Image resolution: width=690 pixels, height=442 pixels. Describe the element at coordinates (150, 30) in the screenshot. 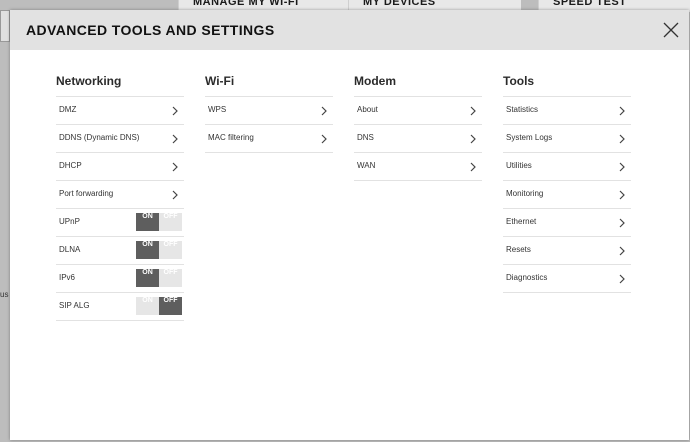

I see `modal-title: ADVANCED TOOLS AND SETTINGS` at that location.